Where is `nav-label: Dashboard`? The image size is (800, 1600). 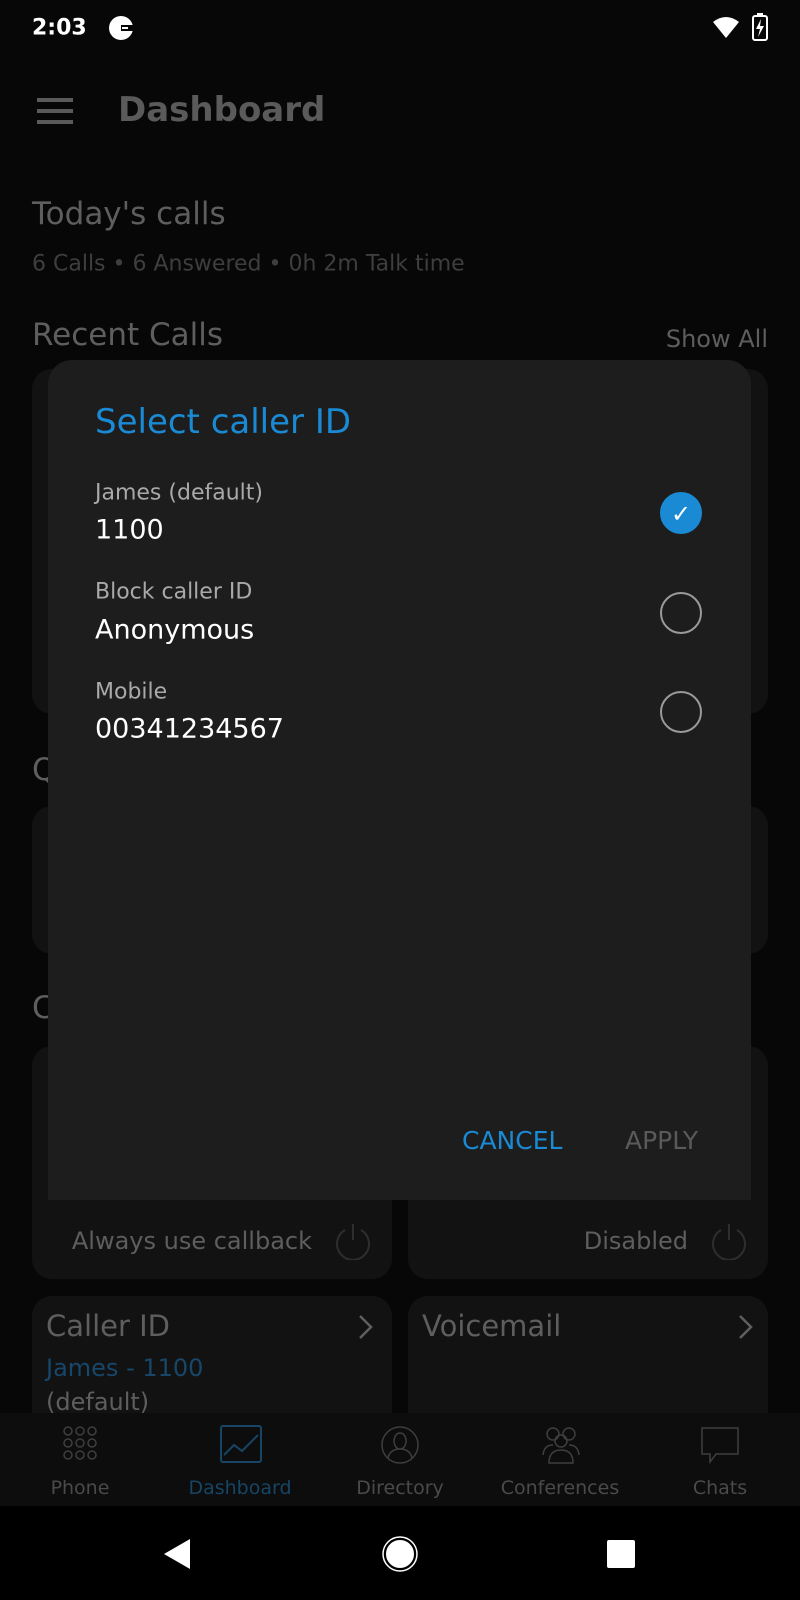
nav-label: Dashboard is located at coordinates (240, 1488).